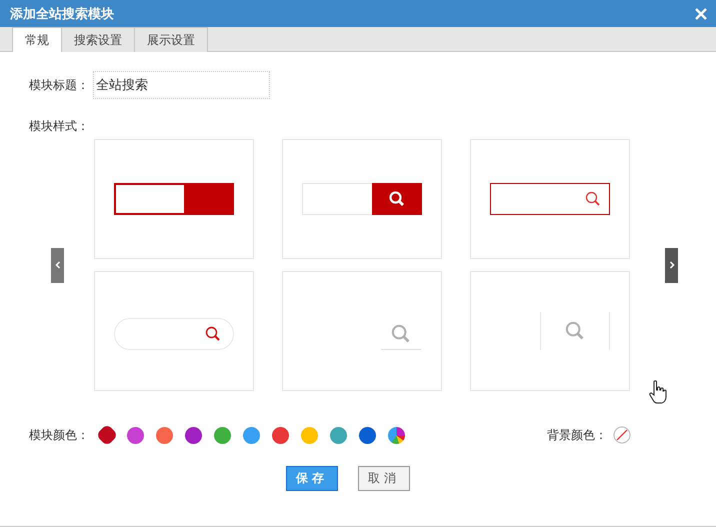 The image size is (716, 527). I want to click on window-title: 添加全站搜索模块, so click(62, 14).